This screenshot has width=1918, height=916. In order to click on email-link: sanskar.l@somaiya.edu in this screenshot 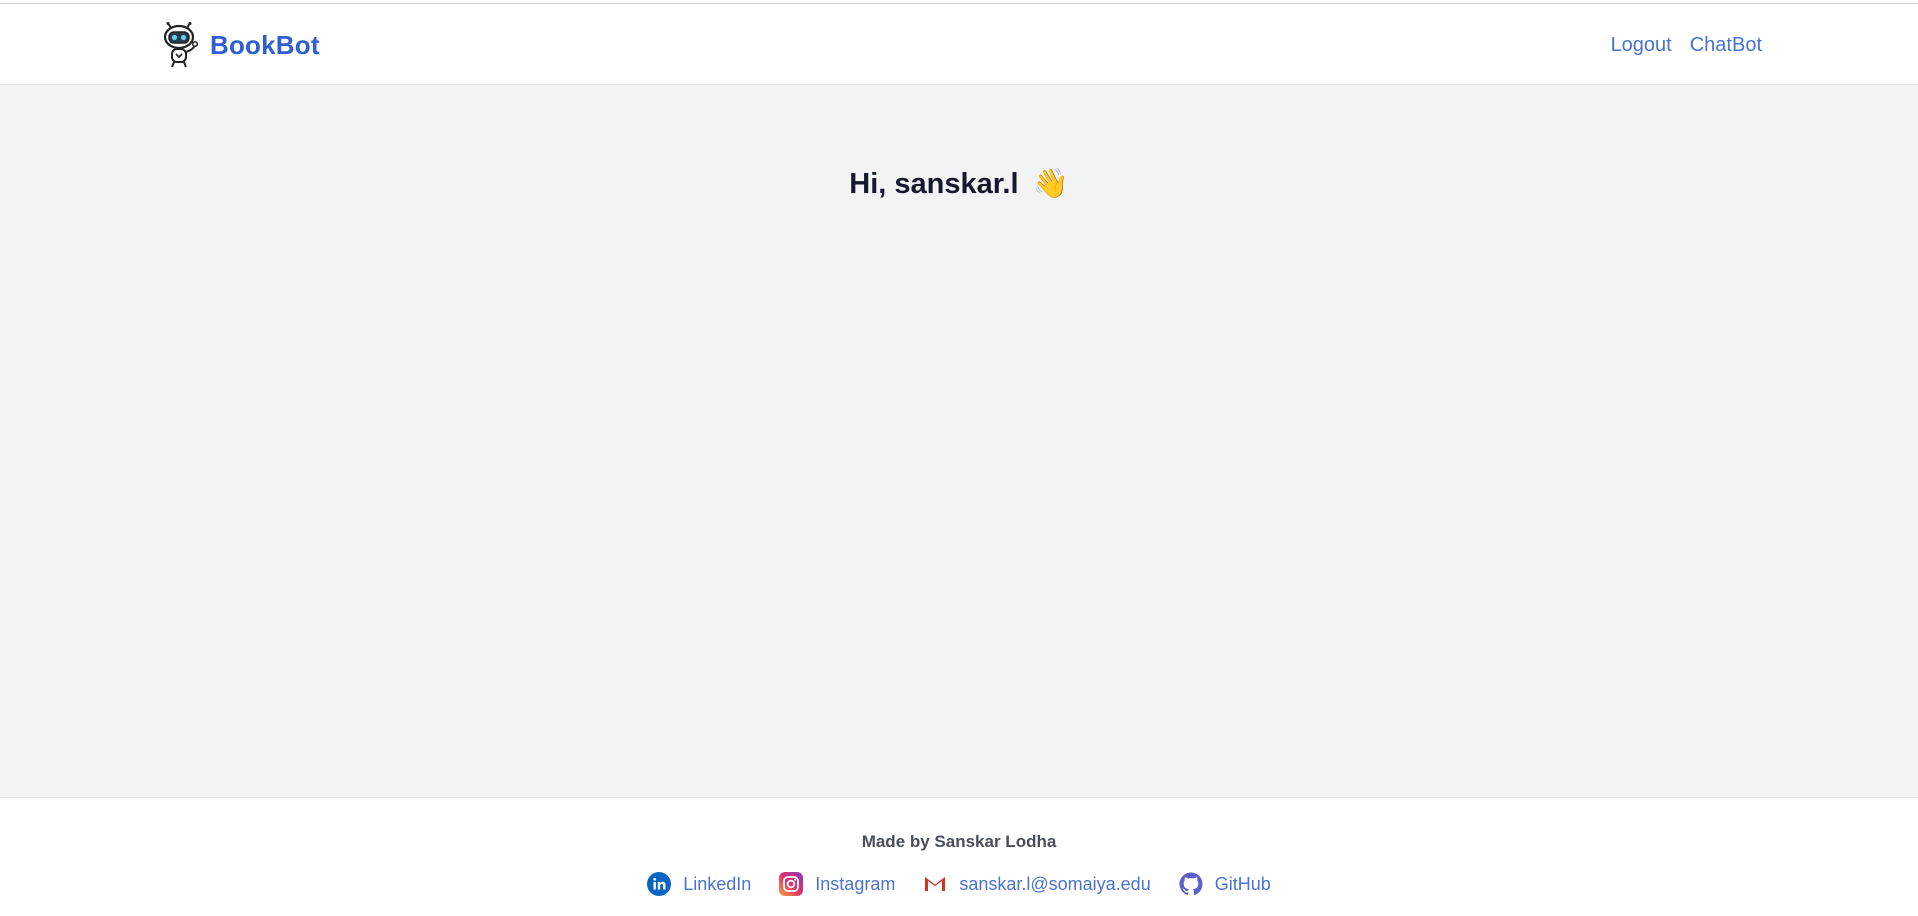, I will do `click(1037, 884)`.